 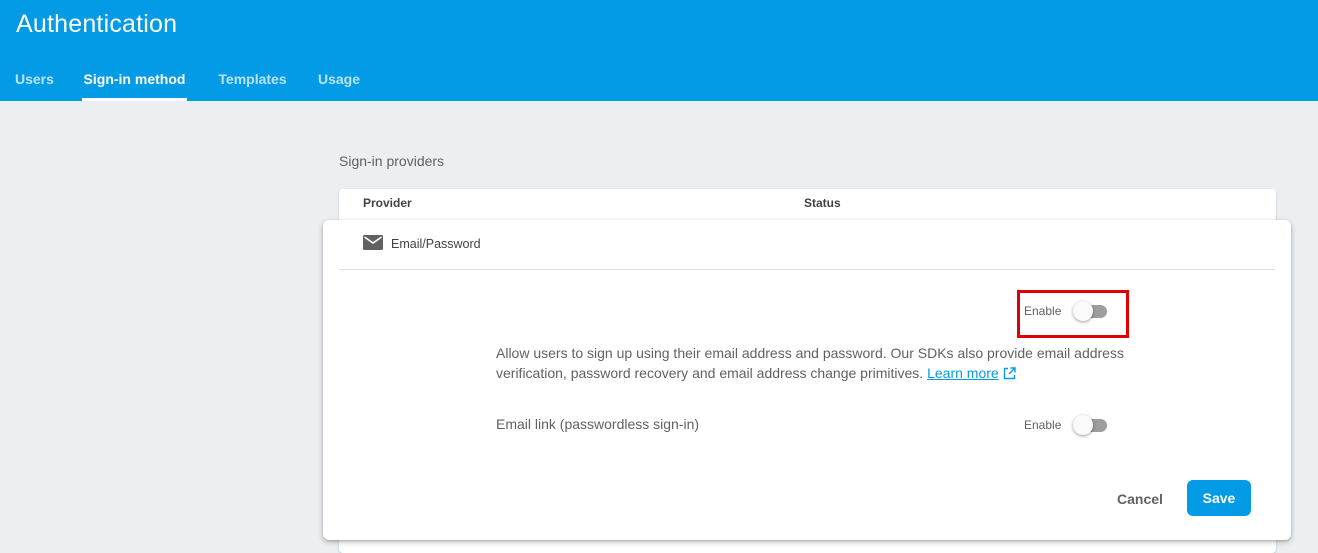 I want to click on email-link-toggle, so click(x=1091, y=425).